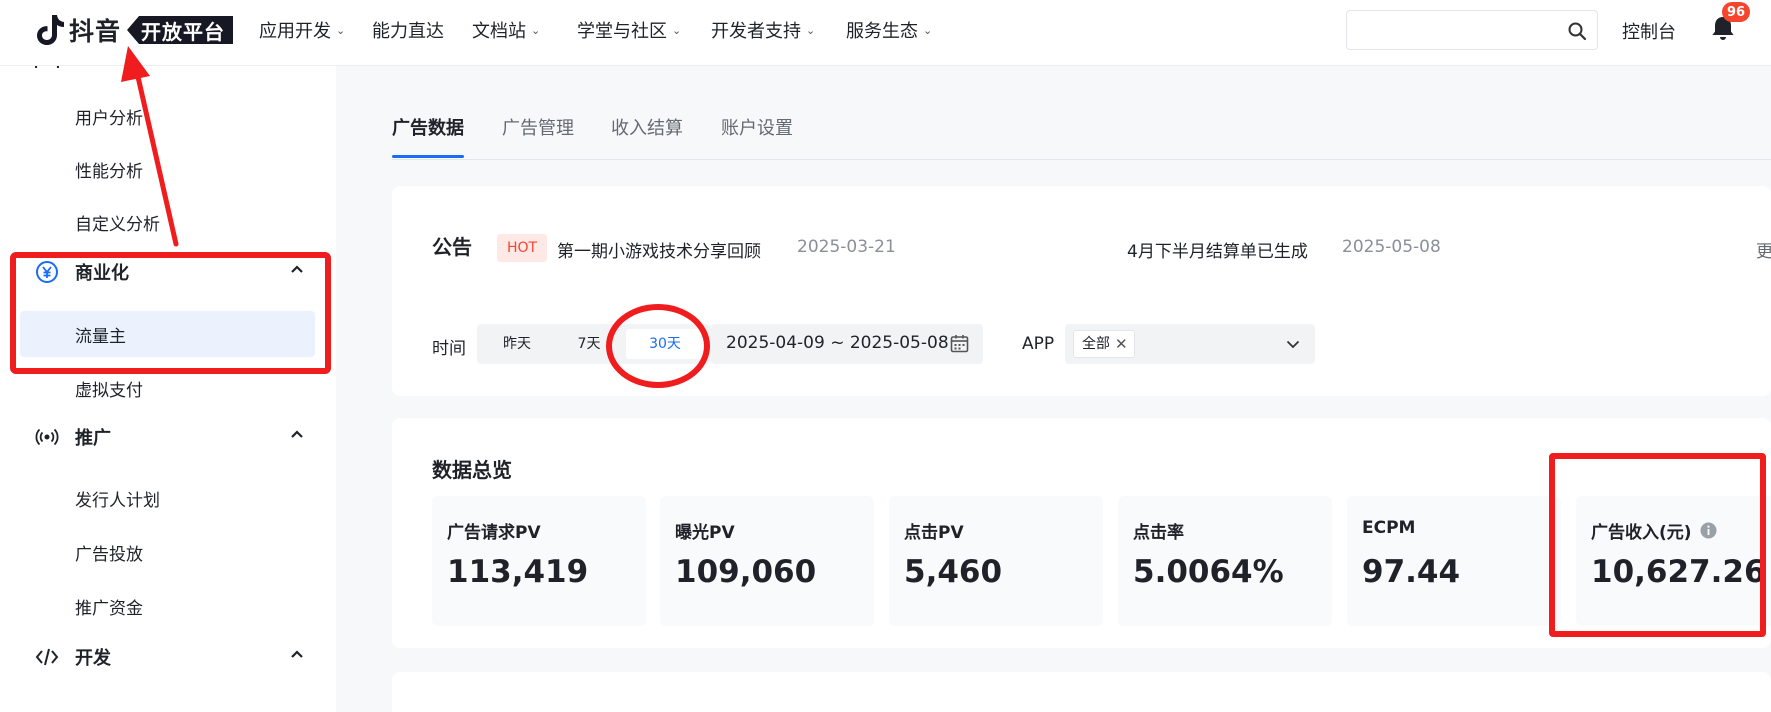 The image size is (1771, 712). I want to click on overview-title: 数据总览, so click(472, 470).